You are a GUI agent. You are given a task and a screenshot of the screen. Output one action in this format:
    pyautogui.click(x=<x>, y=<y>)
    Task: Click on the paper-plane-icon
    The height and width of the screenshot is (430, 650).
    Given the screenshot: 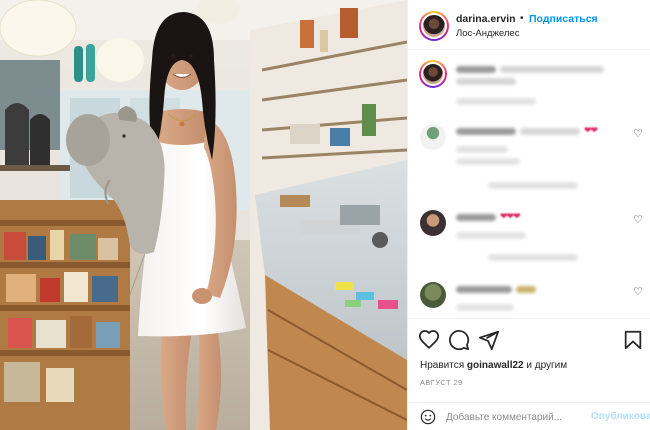 What is the action you would take?
    pyautogui.click(x=489, y=340)
    